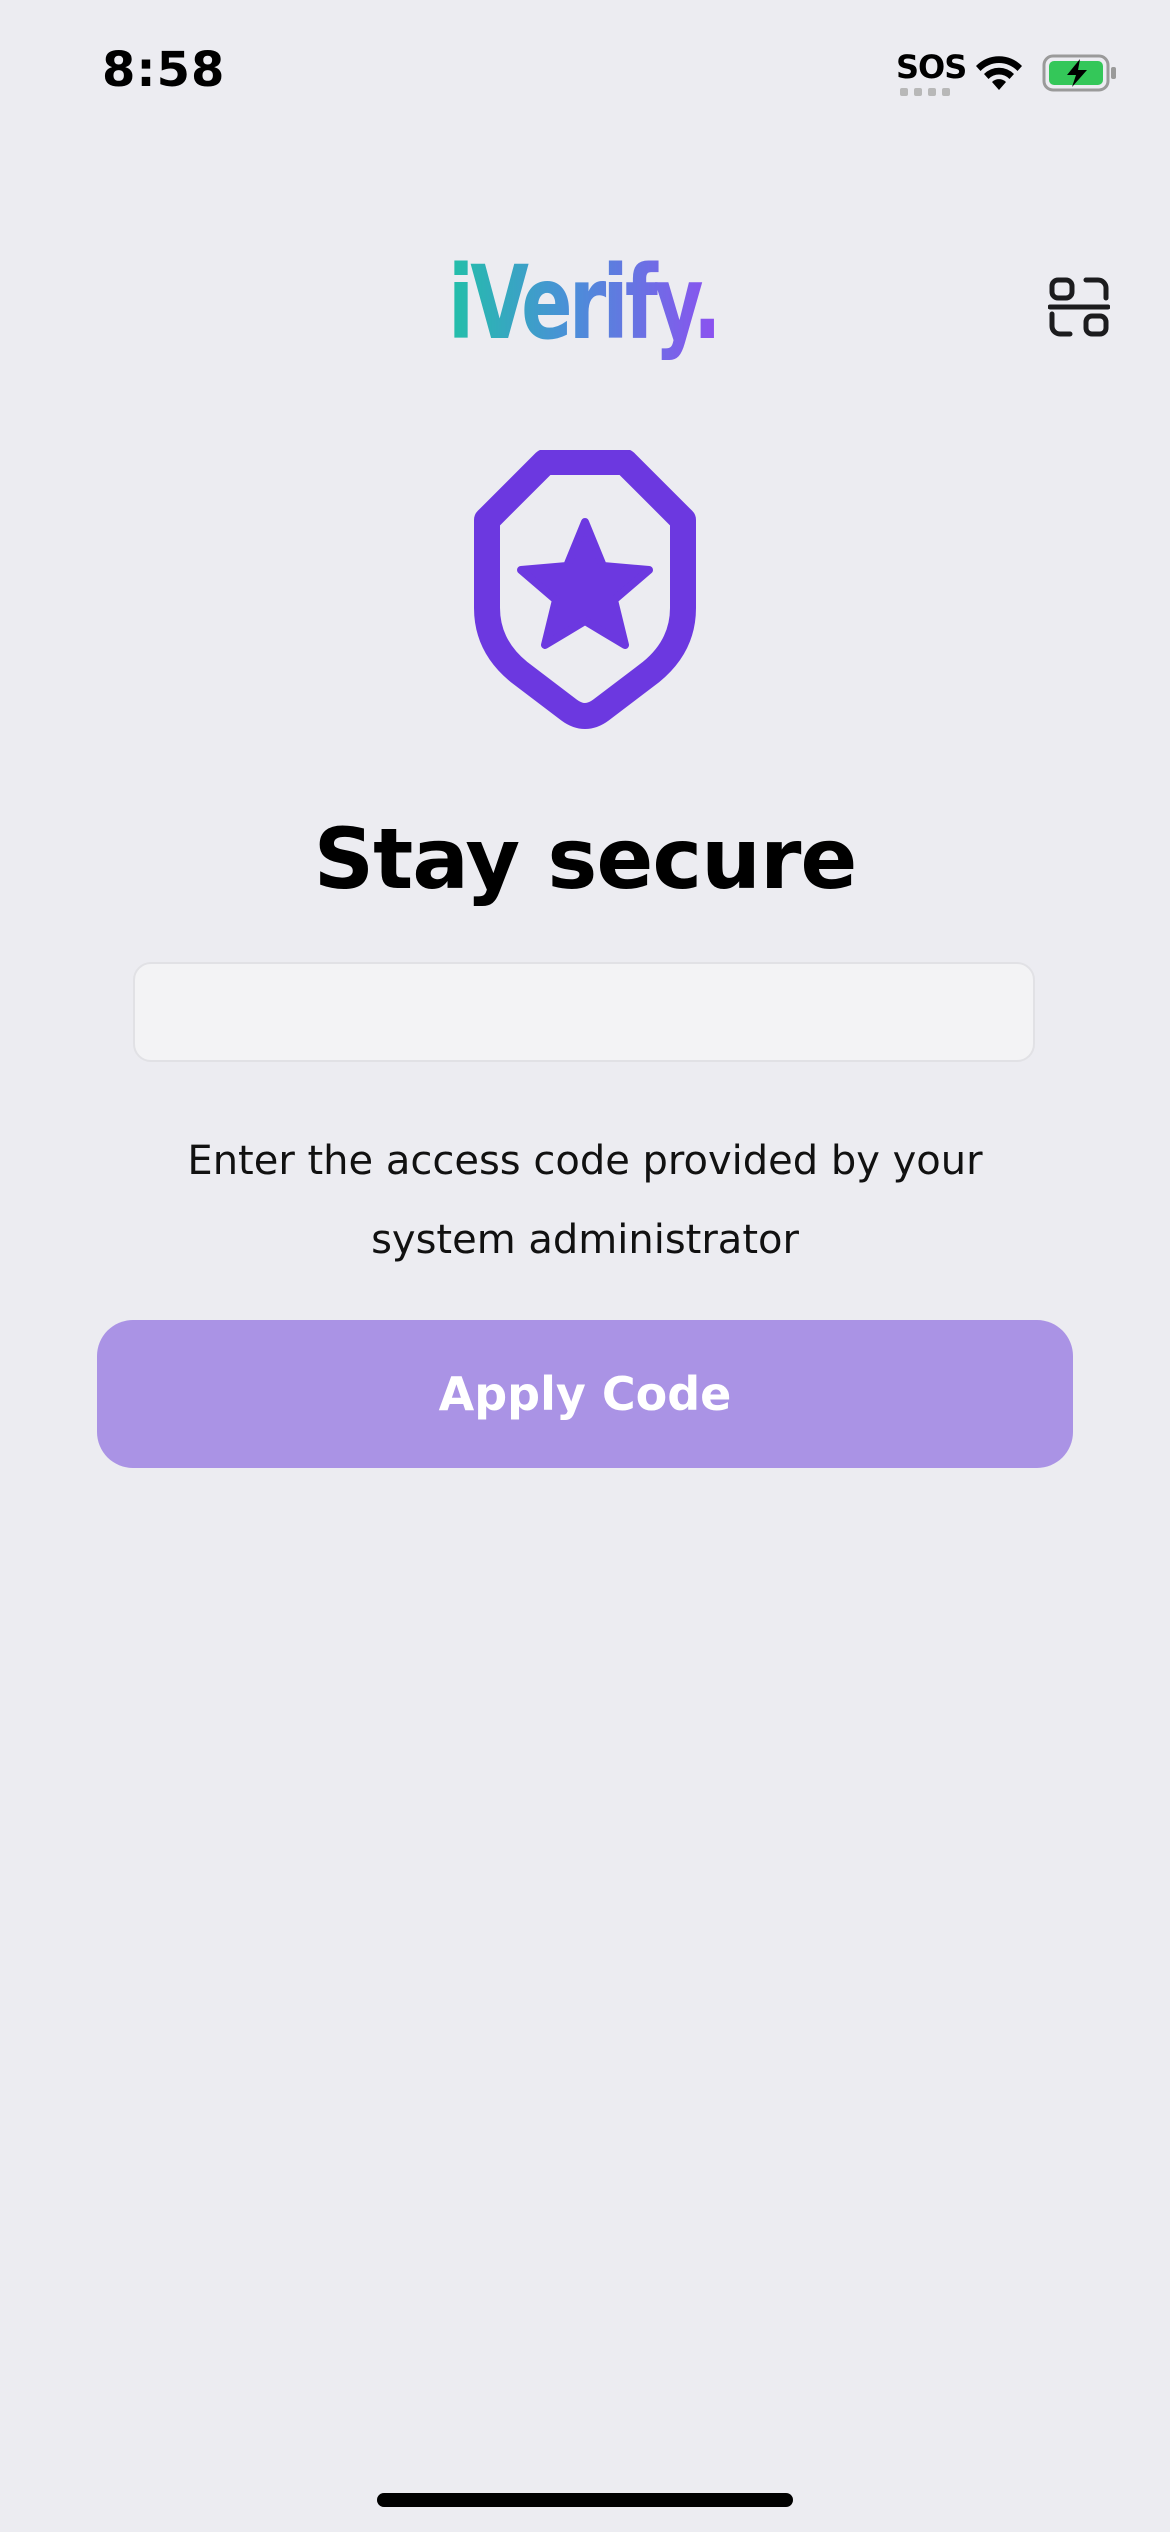 The height and width of the screenshot is (2532, 1170). Describe the element at coordinates (1079, 73) in the screenshot. I see `battery-charging-icon` at that location.